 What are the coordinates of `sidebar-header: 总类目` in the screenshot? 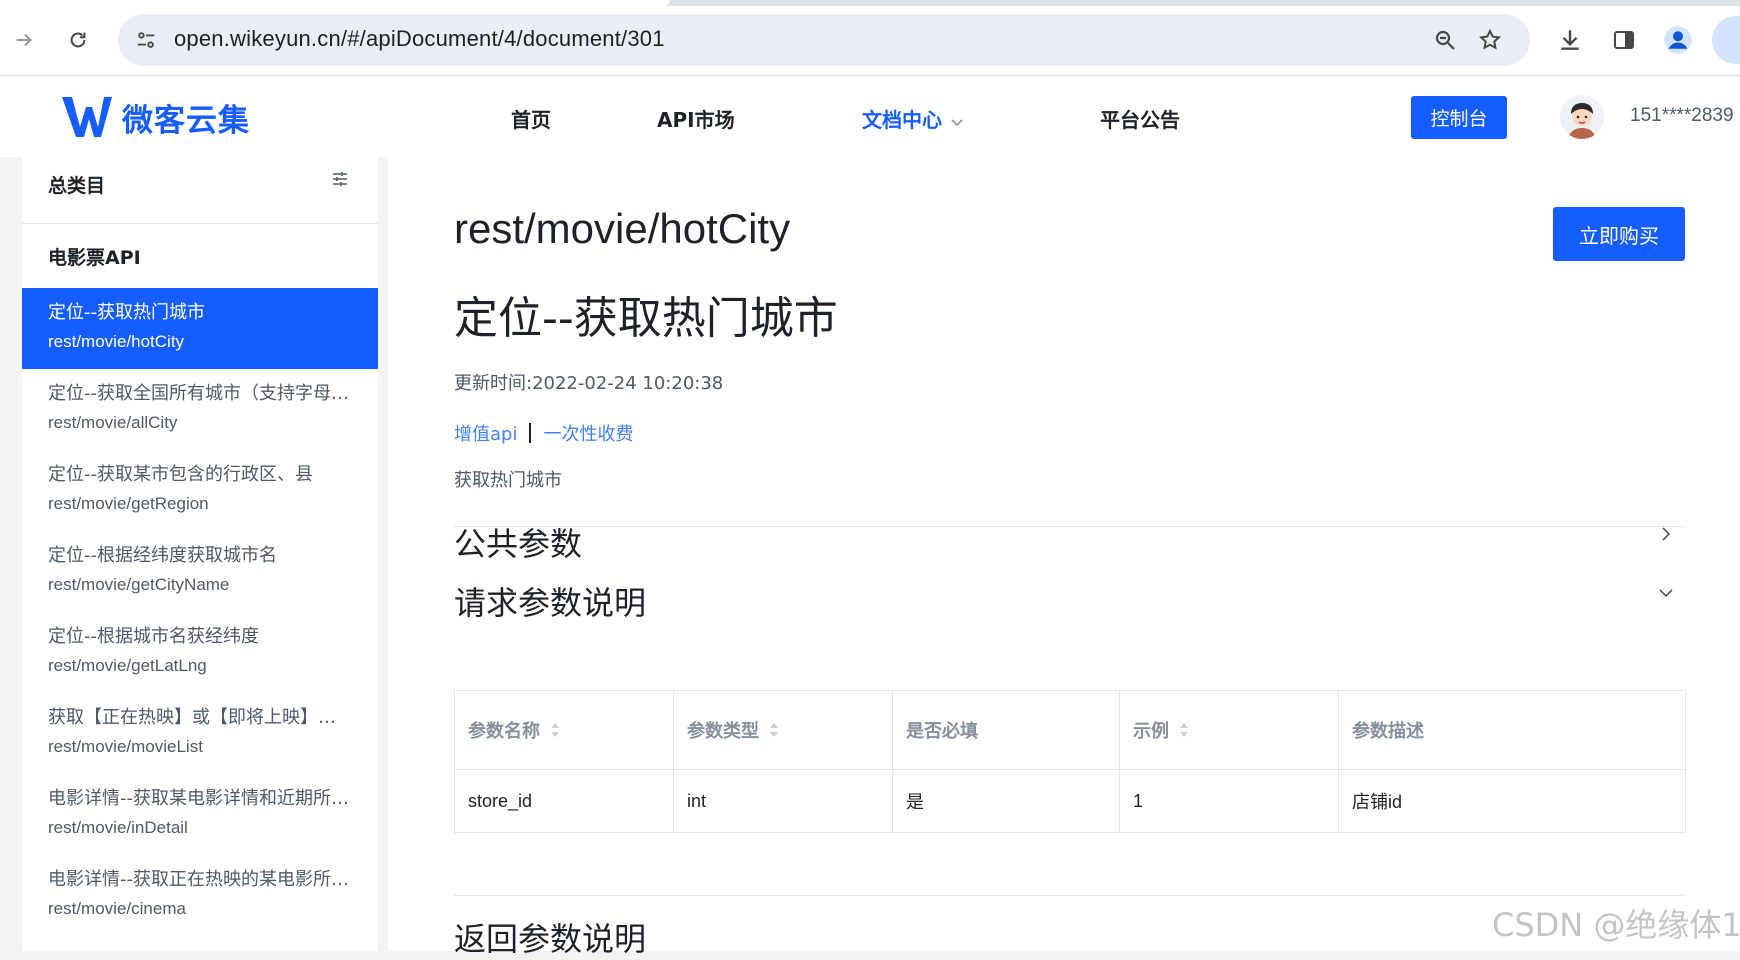 It's located at (200, 190).